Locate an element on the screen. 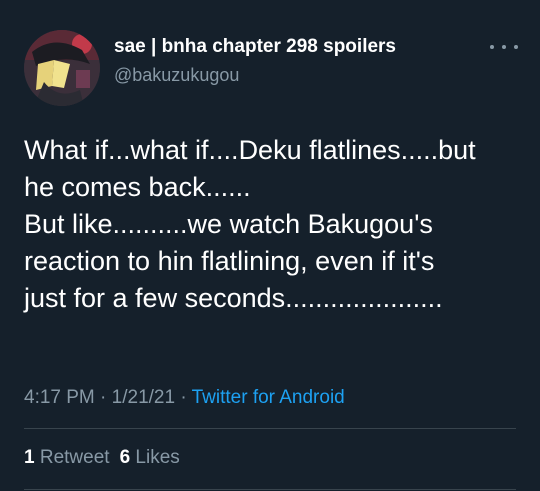  tweet-date: 1/21/21 is located at coordinates (143, 397).